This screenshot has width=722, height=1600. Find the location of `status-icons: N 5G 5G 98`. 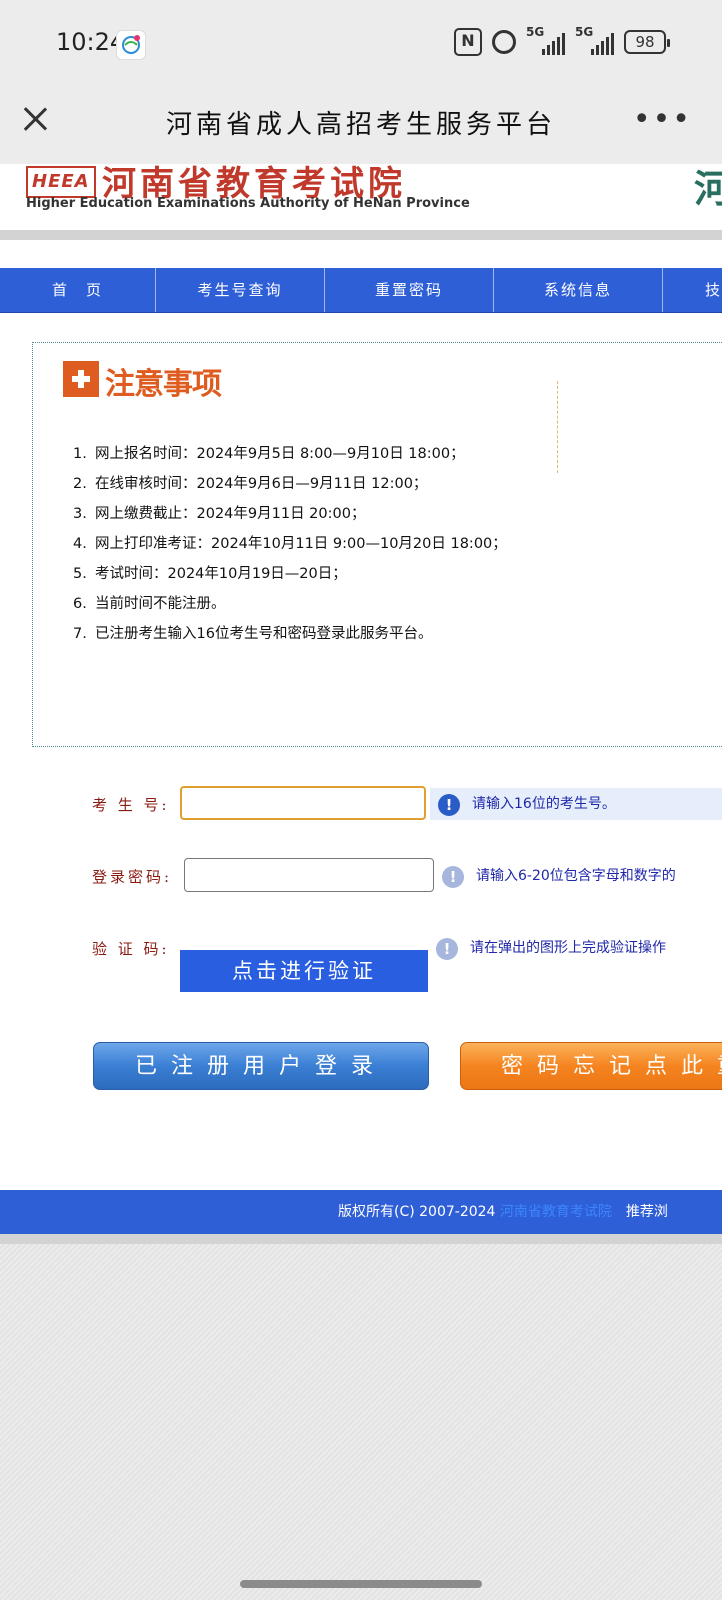

status-icons: N 5G 5G 98 is located at coordinates (562, 40).